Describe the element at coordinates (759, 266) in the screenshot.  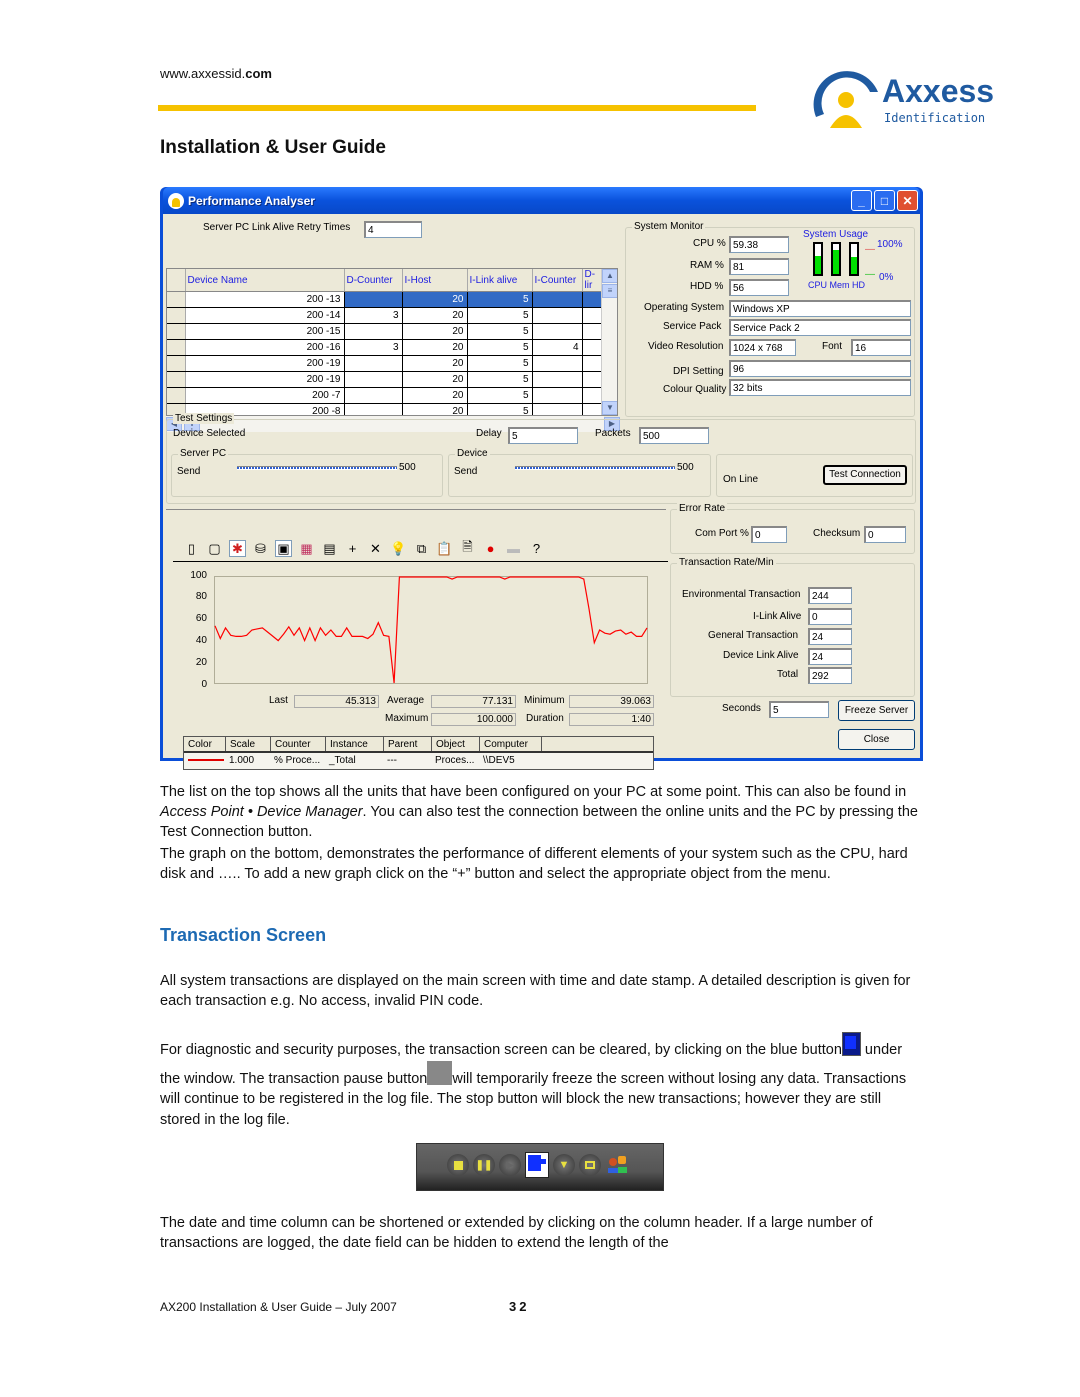
I see `ram-field: 81` at that location.